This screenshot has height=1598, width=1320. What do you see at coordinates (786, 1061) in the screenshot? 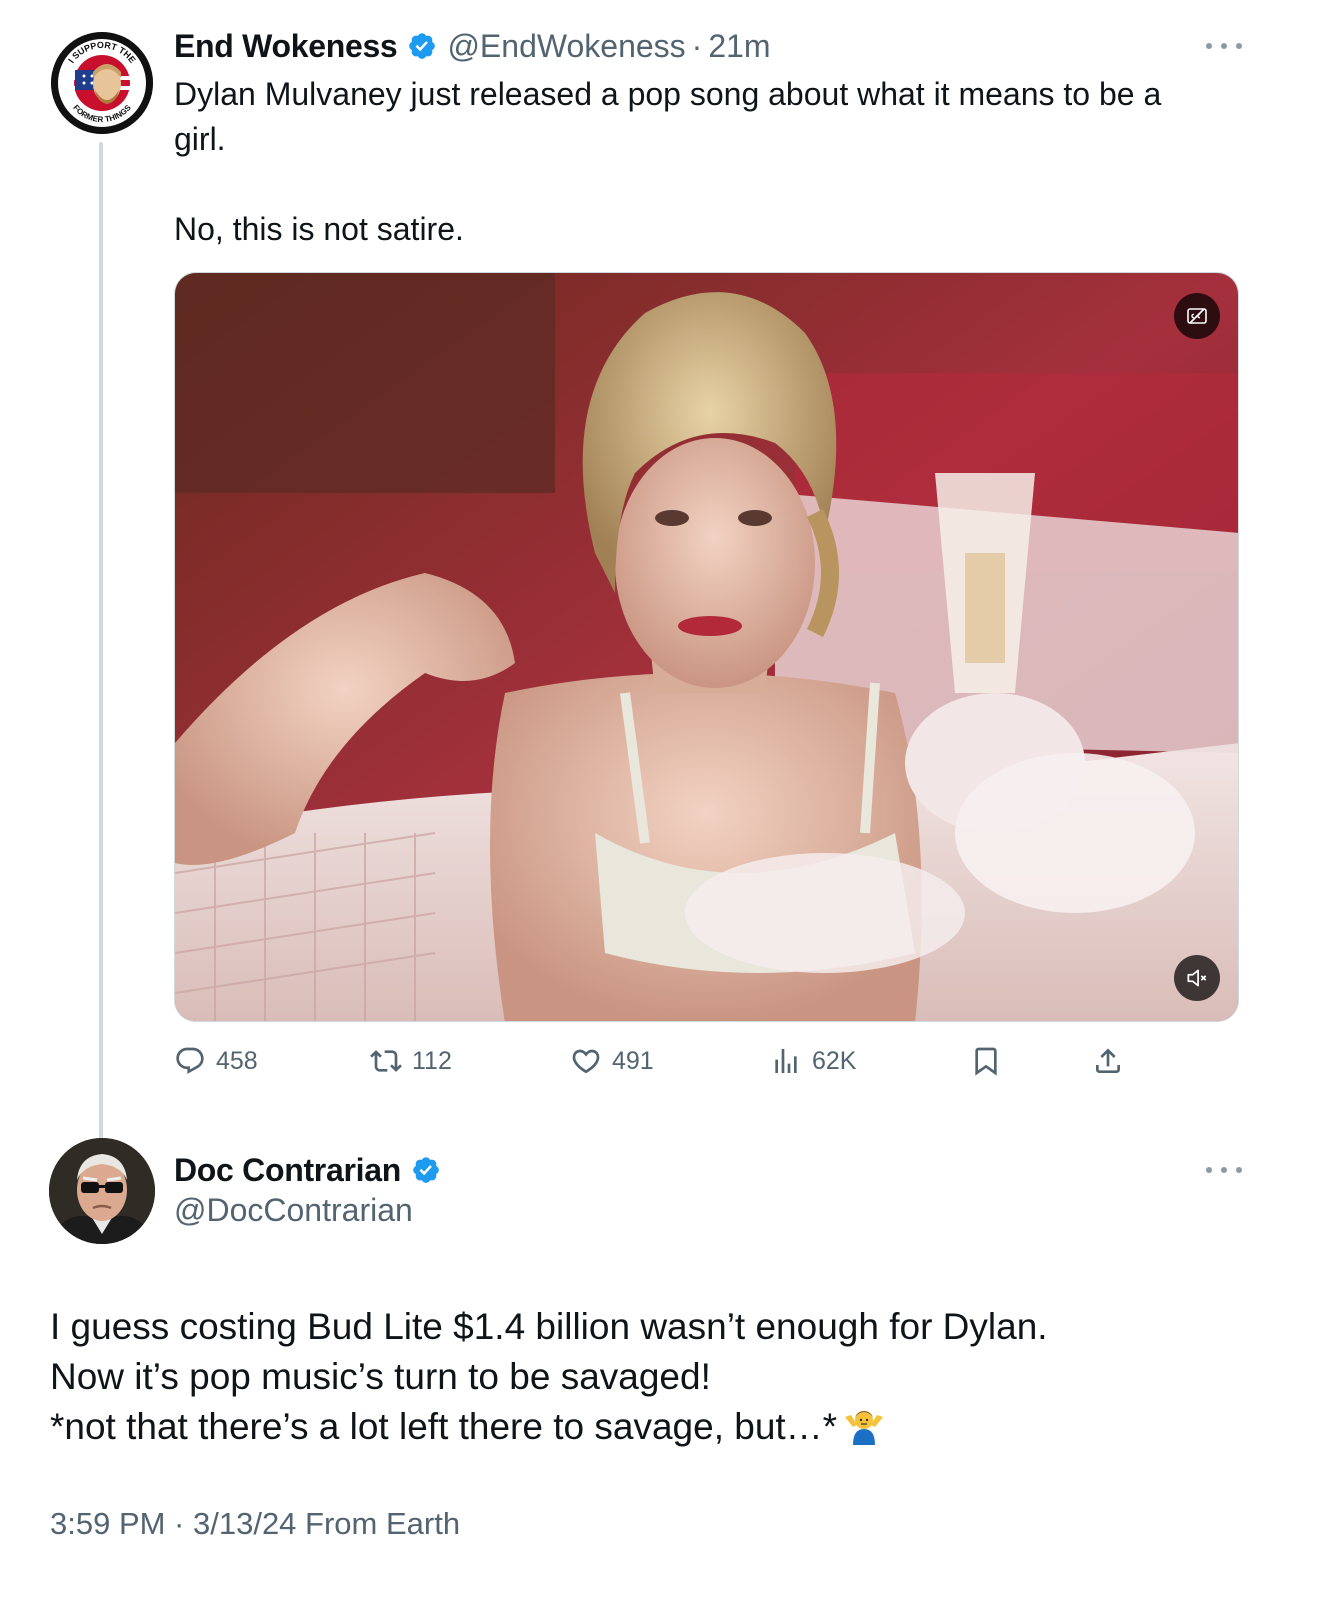
I see `analytics-icon` at bounding box center [786, 1061].